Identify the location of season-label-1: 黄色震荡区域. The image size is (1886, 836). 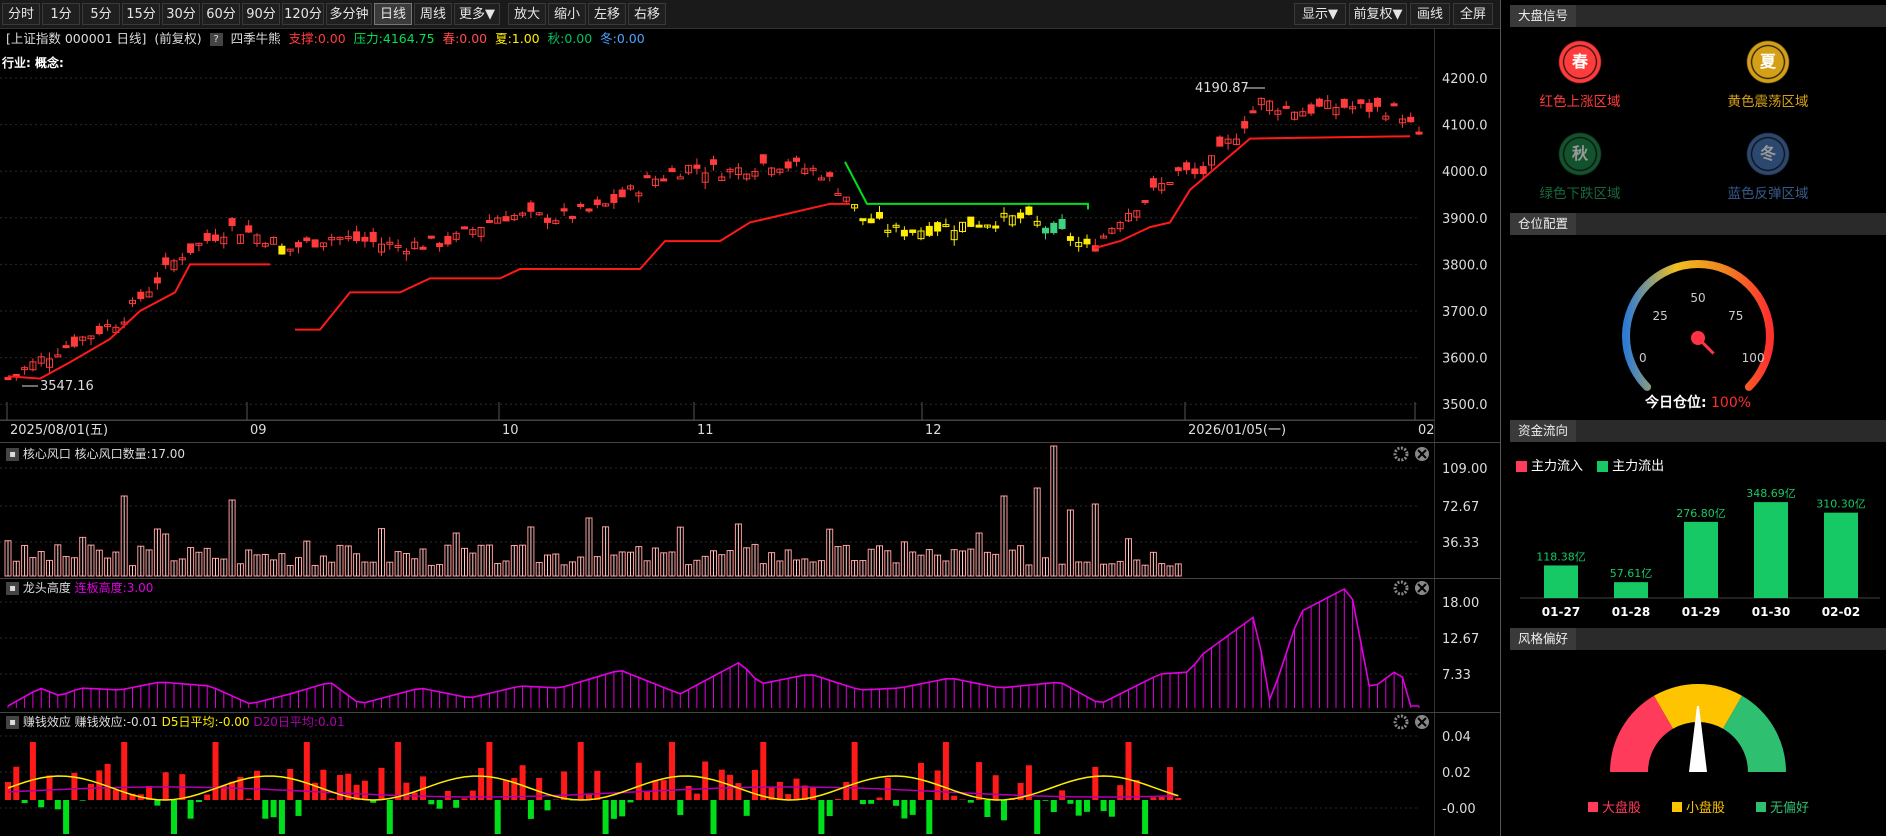
(1768, 102).